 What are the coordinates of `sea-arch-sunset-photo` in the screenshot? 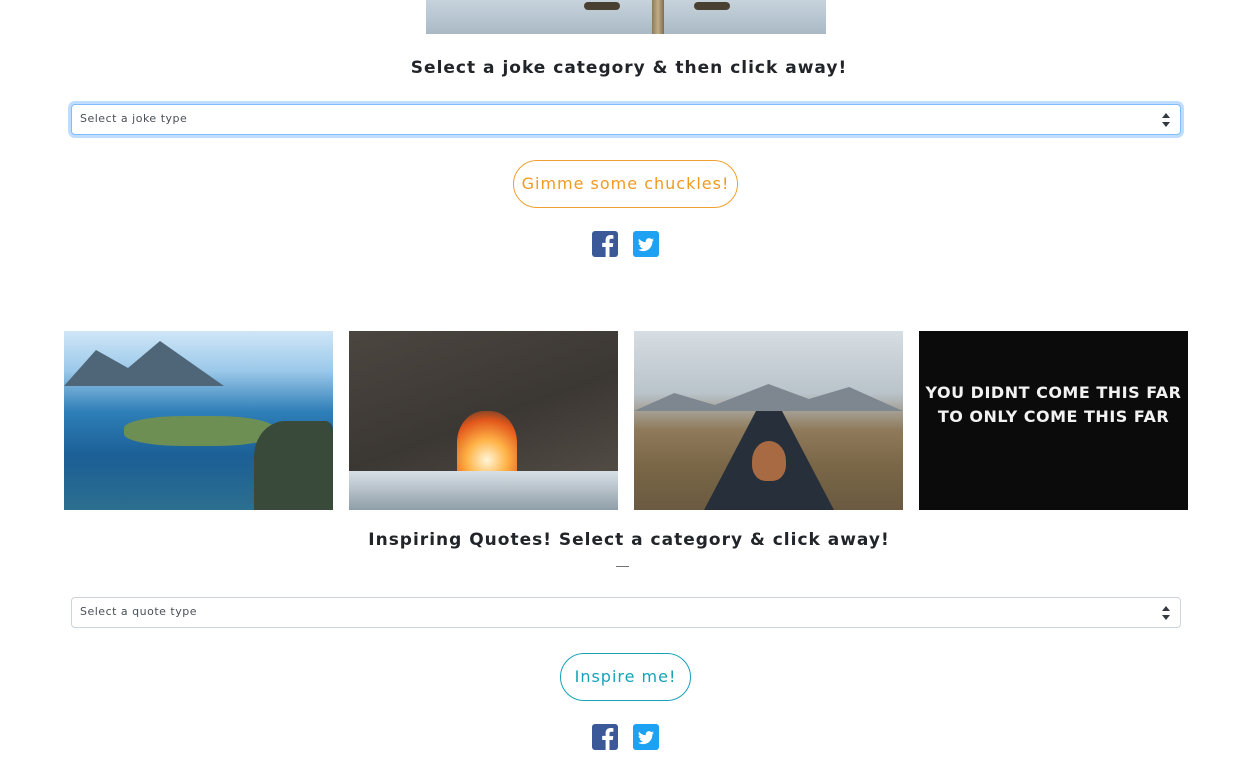 It's located at (483, 420).